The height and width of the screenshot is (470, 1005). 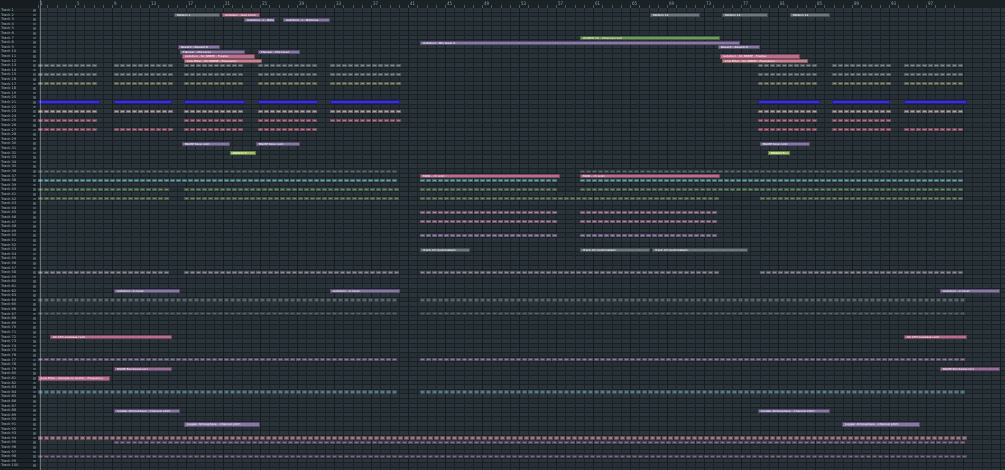 What do you see at coordinates (970, 291) in the screenshot?
I see `playlist-clip: Autotool - in level` at bounding box center [970, 291].